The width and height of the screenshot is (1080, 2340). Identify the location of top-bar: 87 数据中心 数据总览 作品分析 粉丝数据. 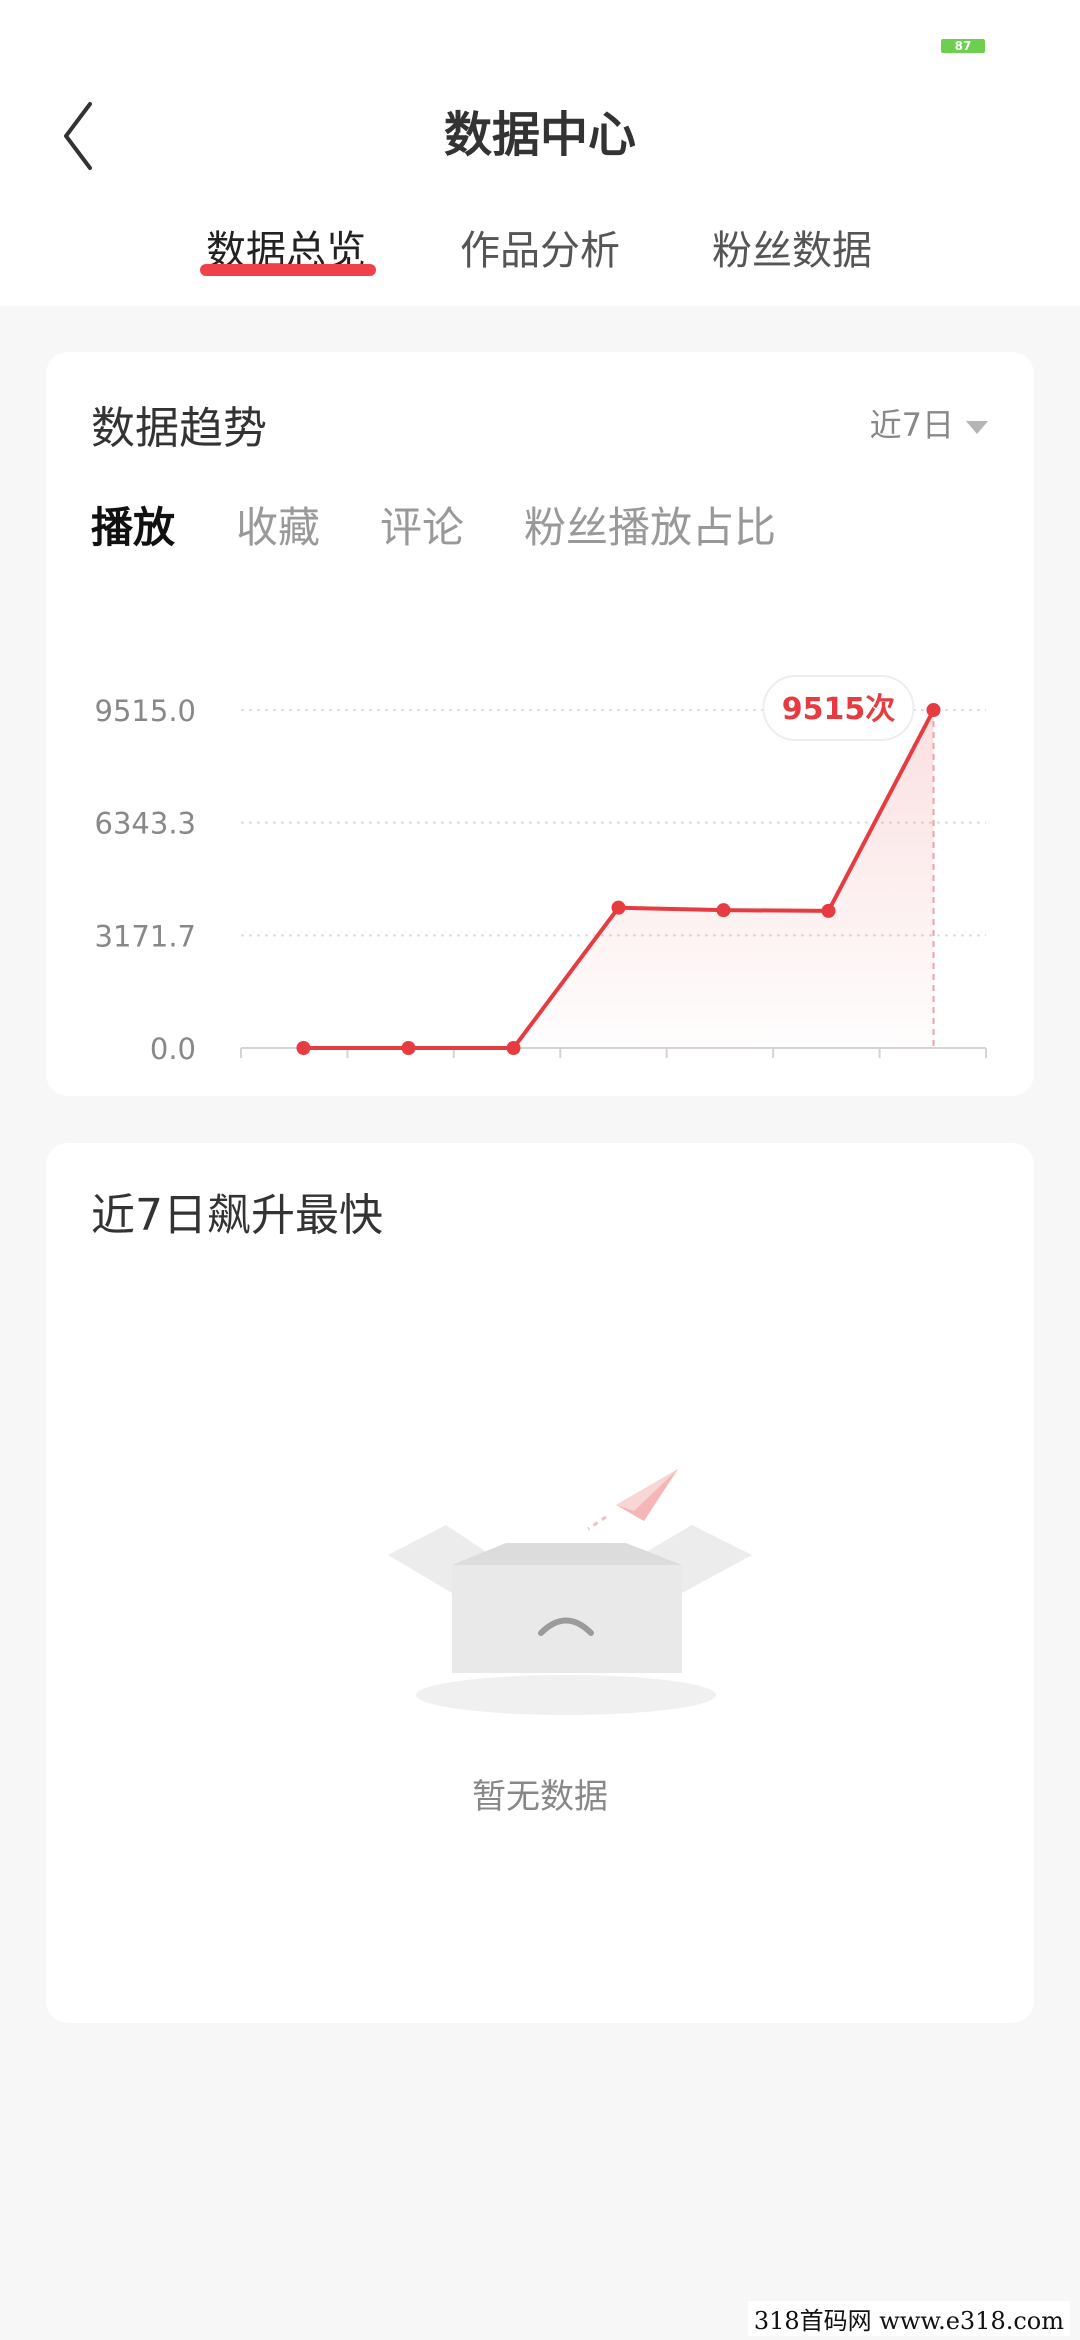
(540, 153).